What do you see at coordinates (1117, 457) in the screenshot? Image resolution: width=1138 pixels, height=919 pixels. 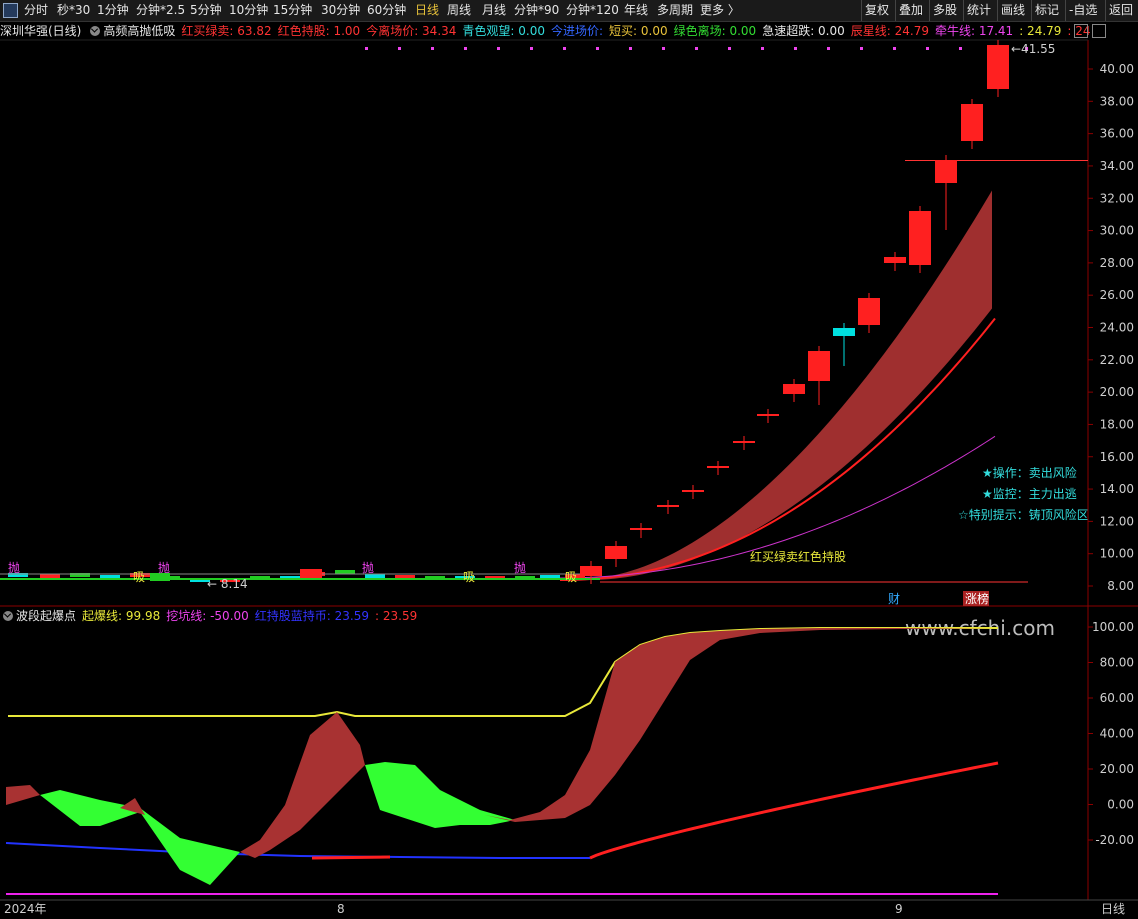 I see `price-label: 16.00` at bounding box center [1117, 457].